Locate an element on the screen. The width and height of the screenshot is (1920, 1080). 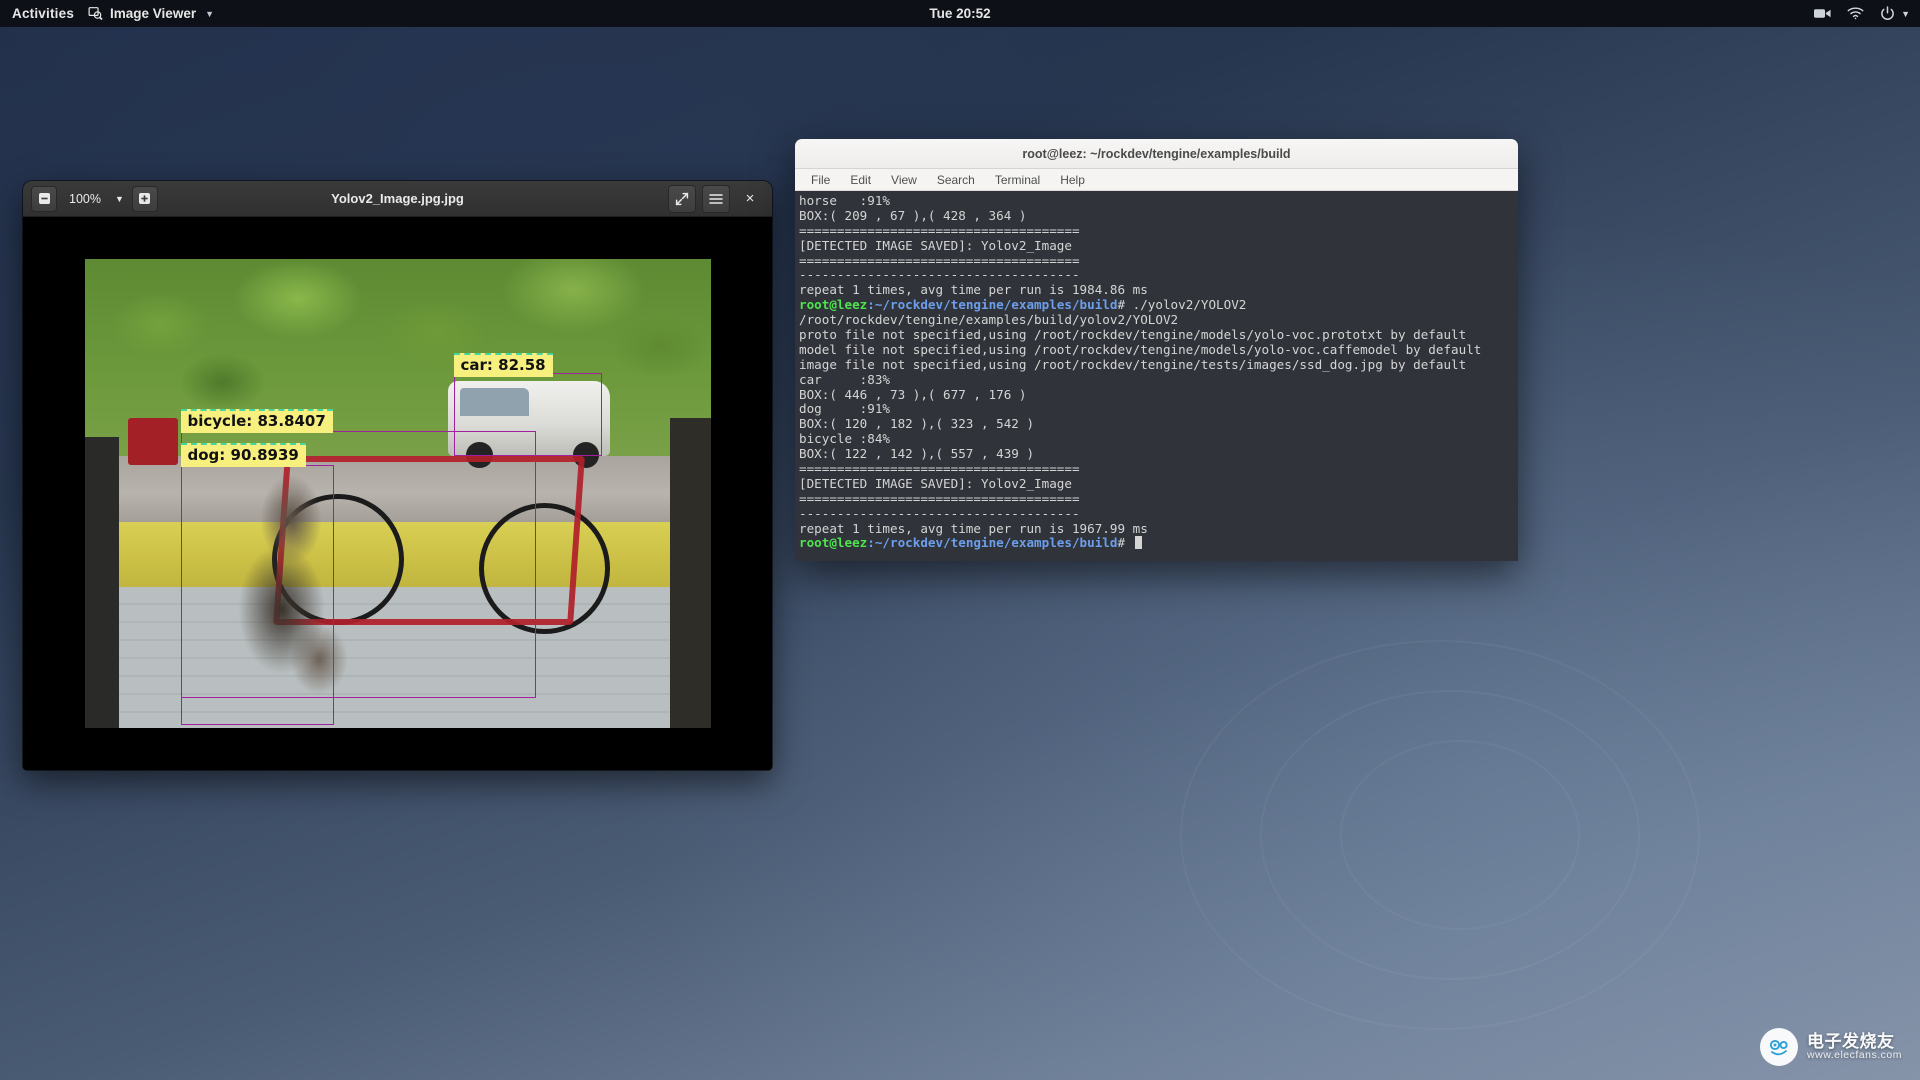
image-viewer-window-controls: × is located at coordinates (716, 198).